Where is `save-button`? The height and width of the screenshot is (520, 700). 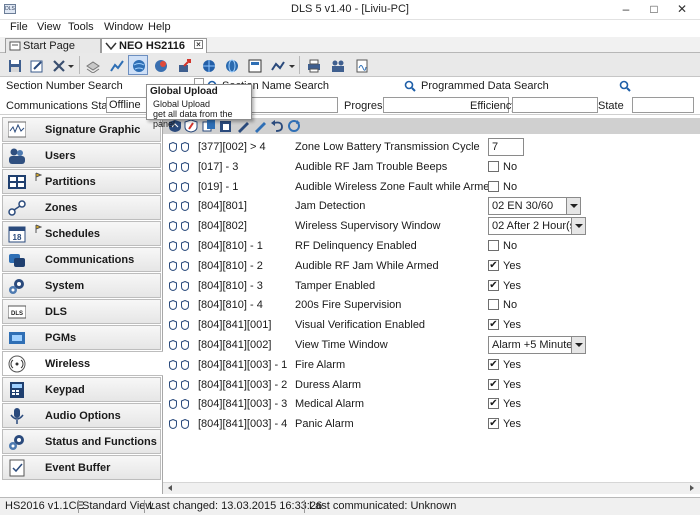 save-button is located at coordinates (14, 65).